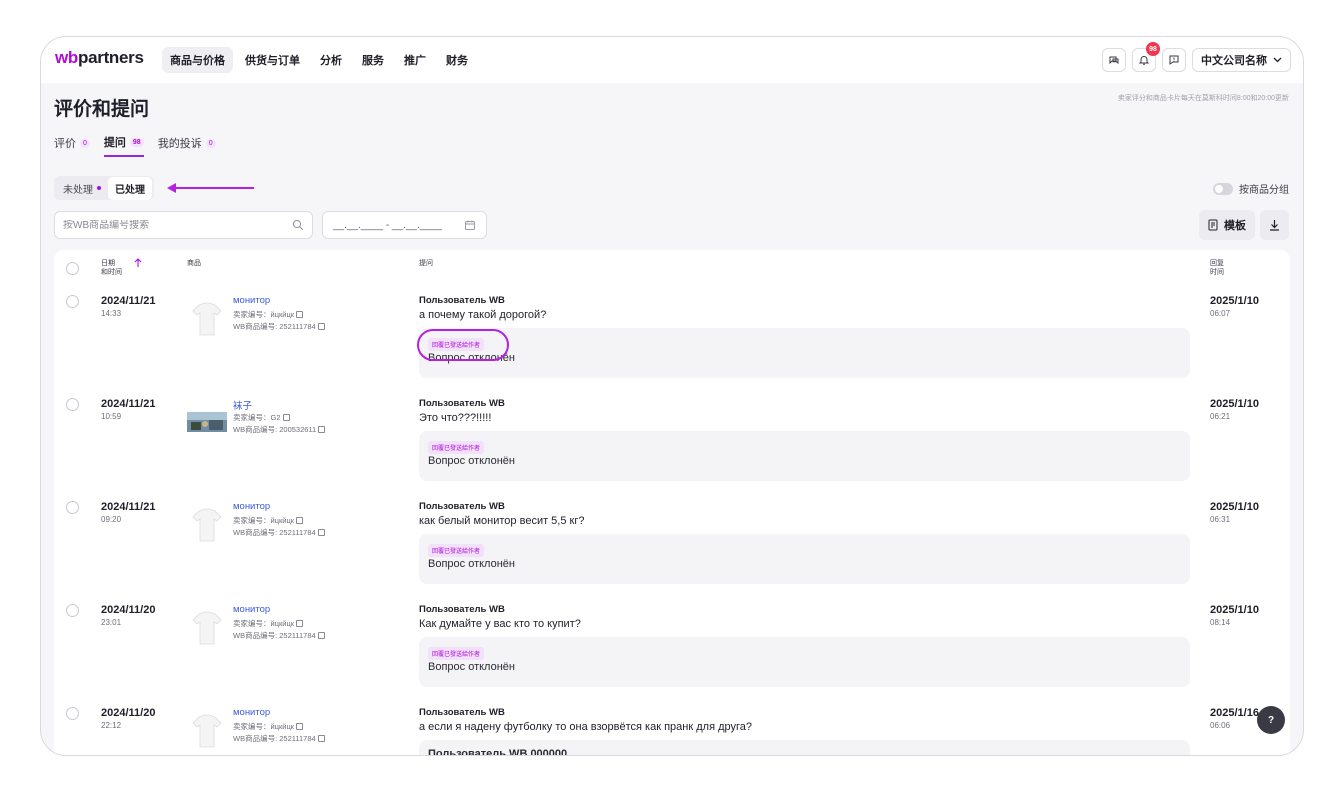  I want to click on answer-box: Пользователь WB 000000, so click(804, 747).